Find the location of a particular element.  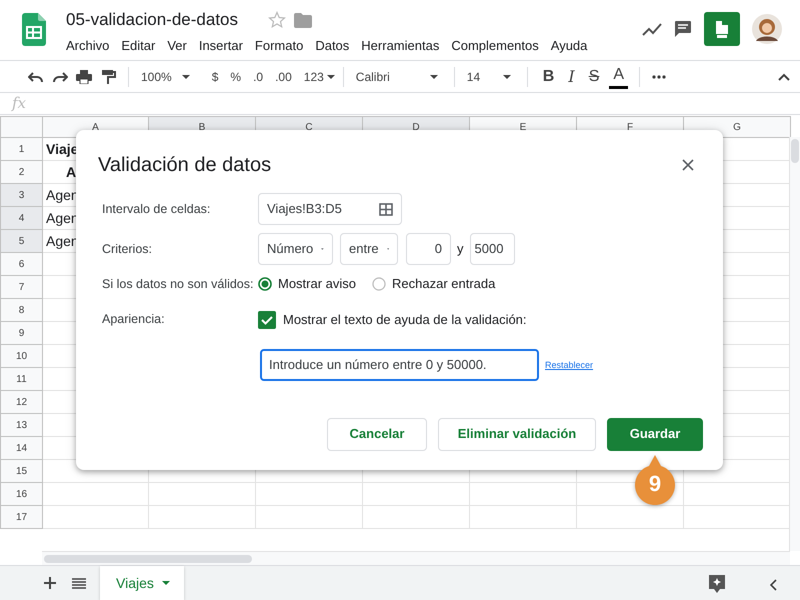

dialog-button: Eliminar validación is located at coordinates (517, 434).